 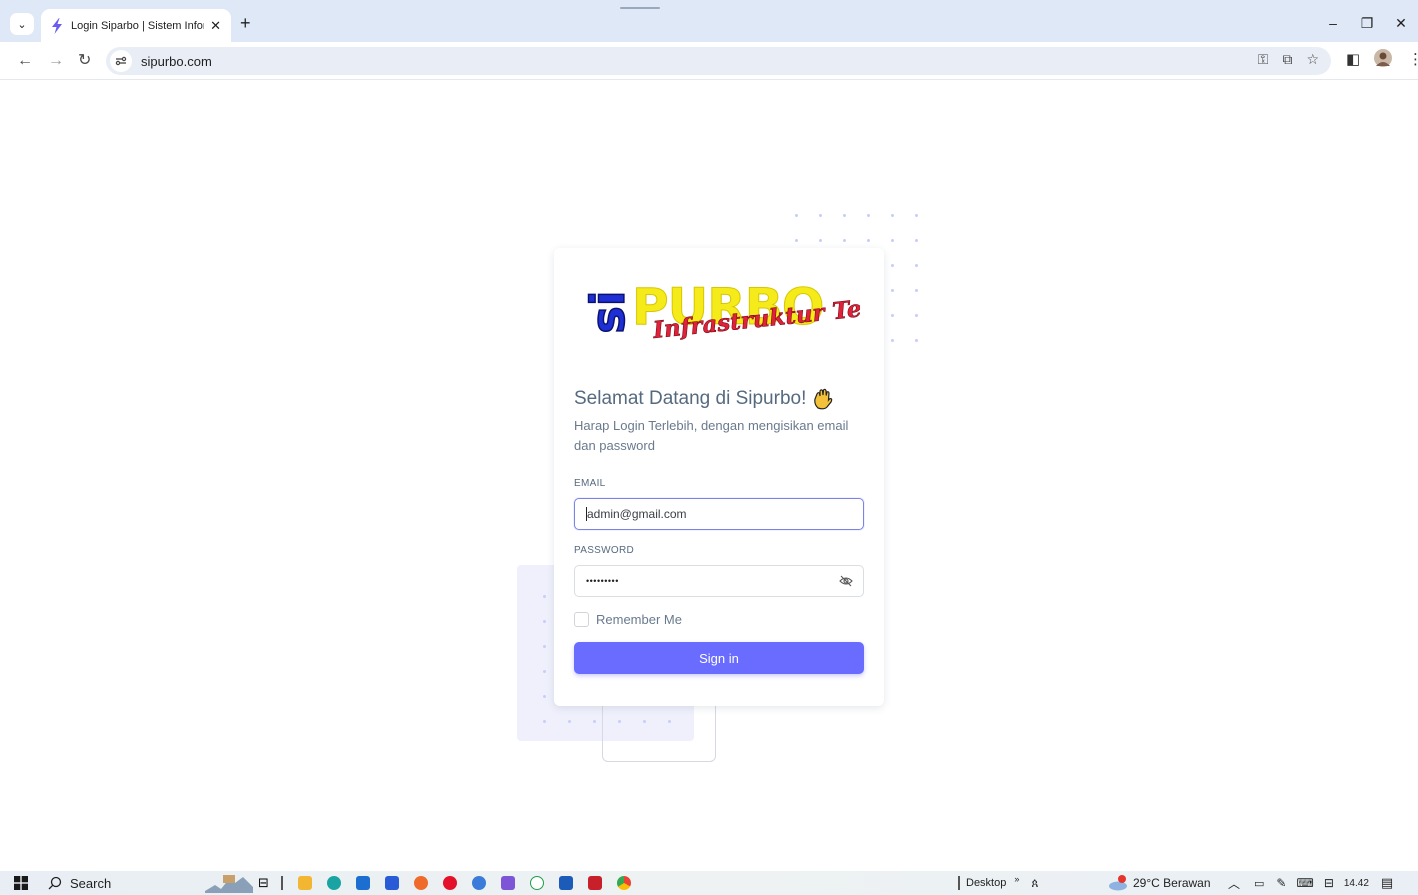 I want to click on display-icon: ⊟, so click(x=1329, y=883).